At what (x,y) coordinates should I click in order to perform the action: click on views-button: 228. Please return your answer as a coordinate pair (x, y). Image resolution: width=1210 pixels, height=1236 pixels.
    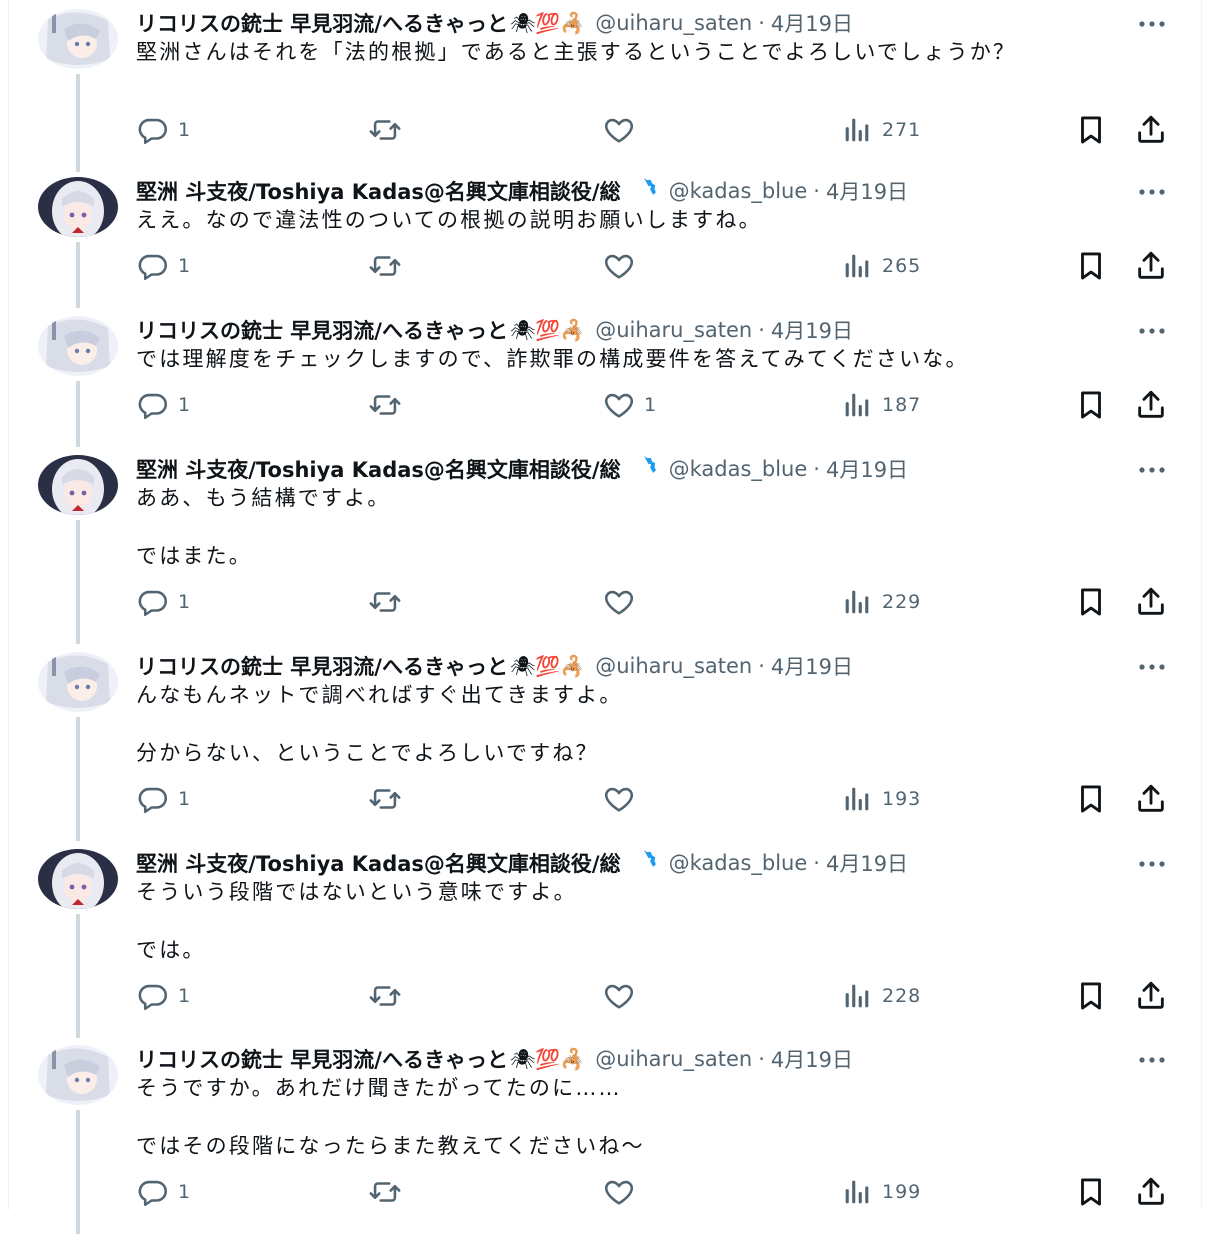
    Looking at the image, I should click on (880, 996).